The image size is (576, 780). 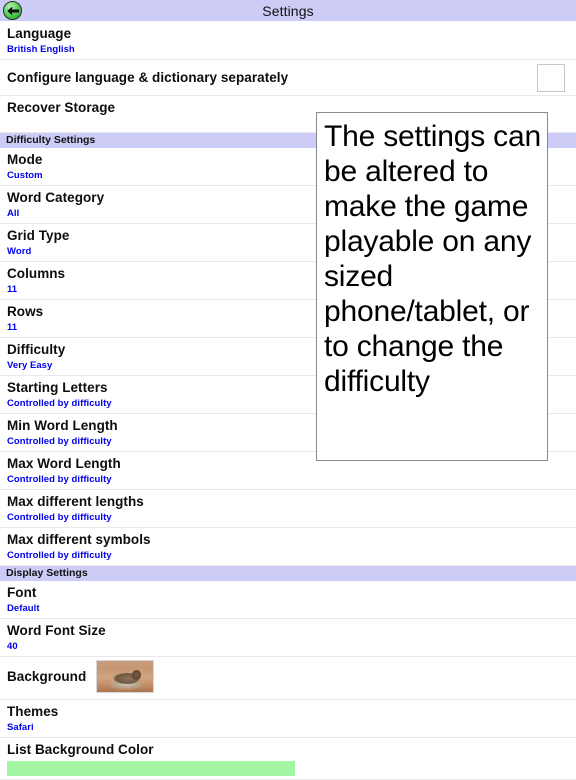 What do you see at coordinates (288, 573) in the screenshot?
I see `section-header-display-settings: Display Settings` at bounding box center [288, 573].